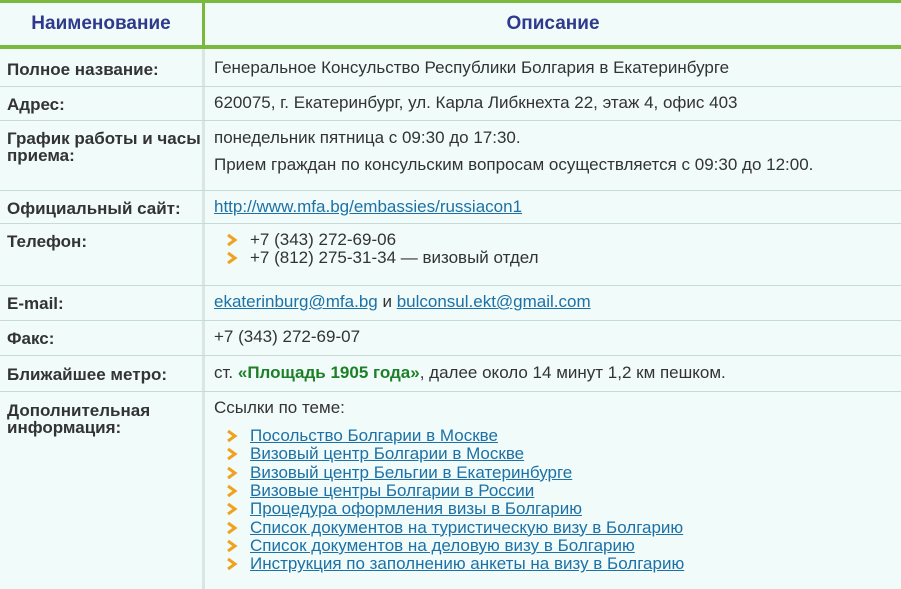 The width and height of the screenshot is (901, 589). What do you see at coordinates (102, 24) in the screenshot?
I see `header-name-column: Наименование` at bounding box center [102, 24].